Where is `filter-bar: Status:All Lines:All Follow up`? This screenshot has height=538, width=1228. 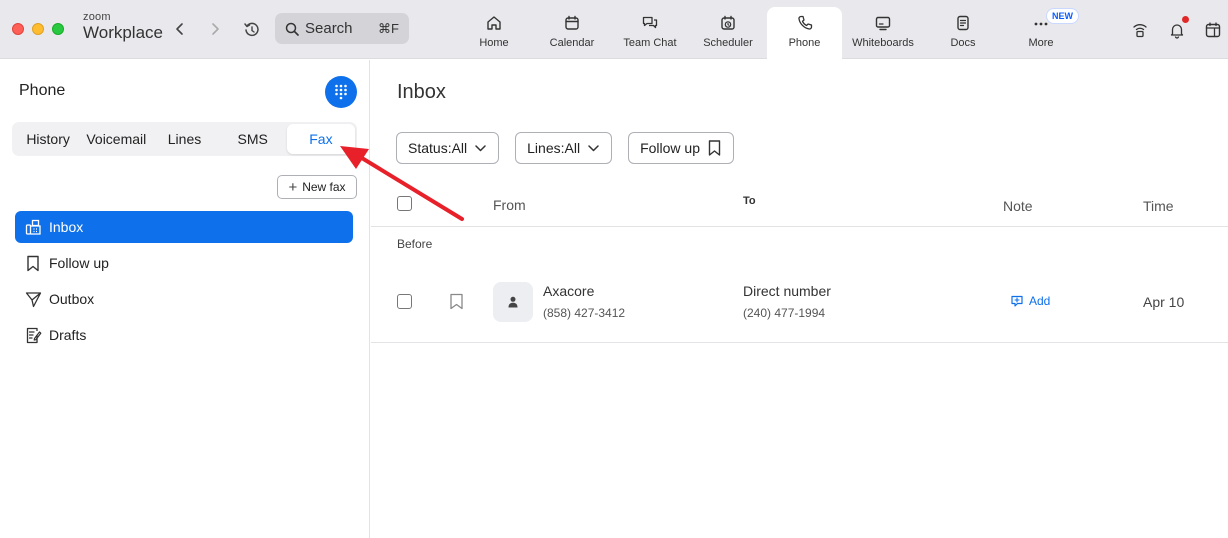 filter-bar: Status:All Lines:All Follow up is located at coordinates (573, 148).